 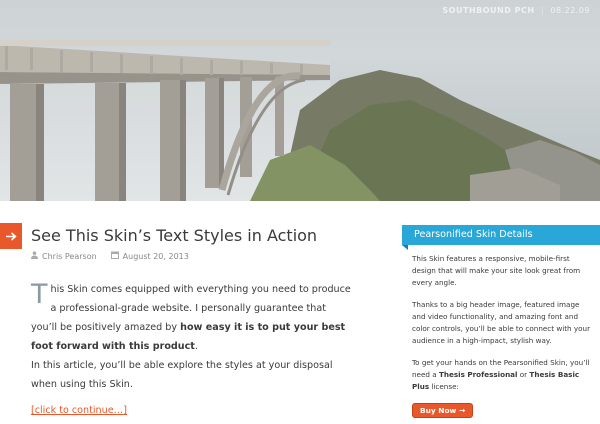 What do you see at coordinates (405, 247) in the screenshot?
I see `ribbon-fold` at bounding box center [405, 247].